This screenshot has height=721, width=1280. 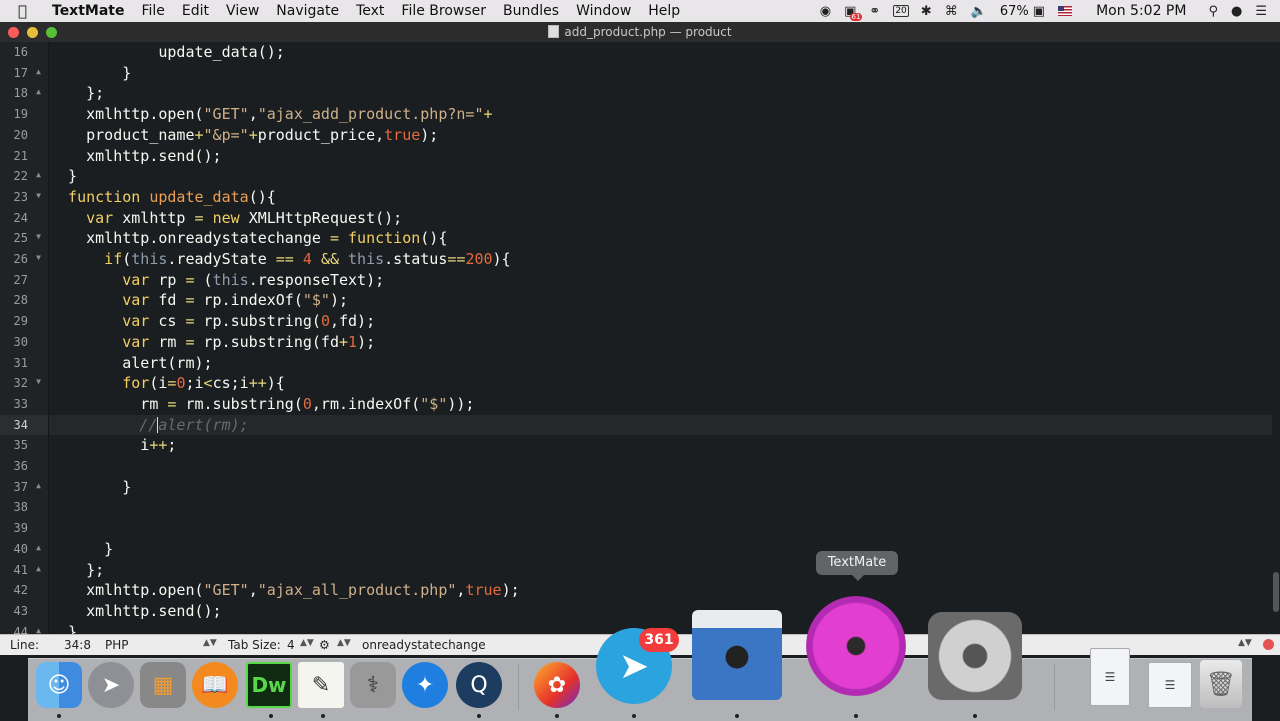 I want to click on code-line: update_data();, so click(x=167, y=52).